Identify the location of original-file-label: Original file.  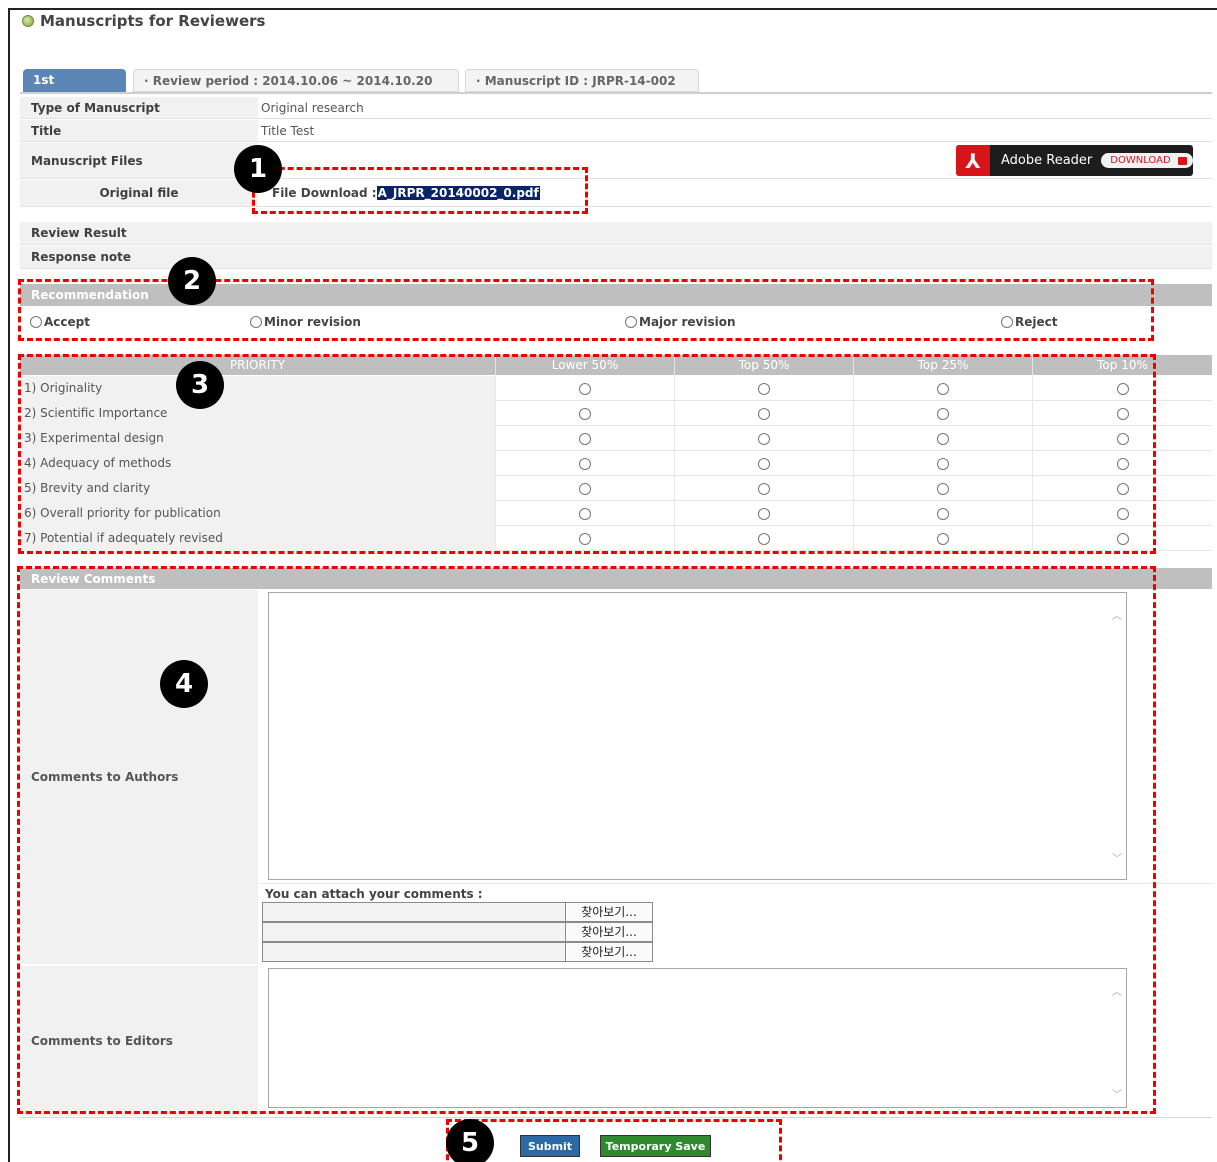
(139, 193).